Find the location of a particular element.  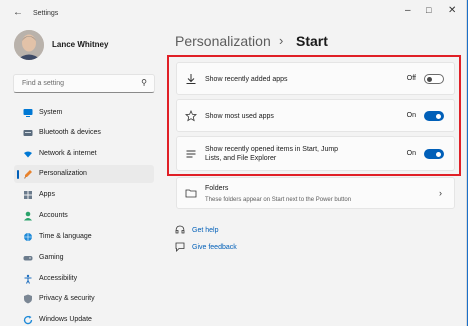

minimize-icon: – is located at coordinates (408, 10).